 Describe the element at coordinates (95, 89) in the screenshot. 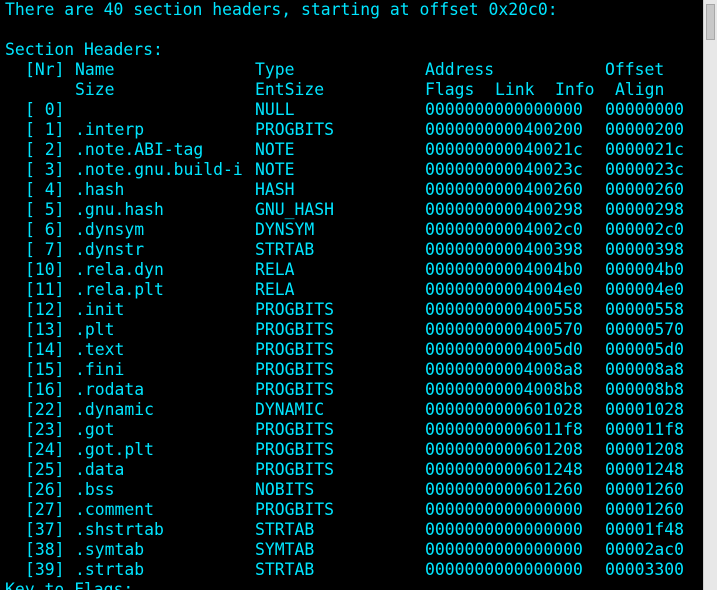

I see `col-size-header: Size` at that location.